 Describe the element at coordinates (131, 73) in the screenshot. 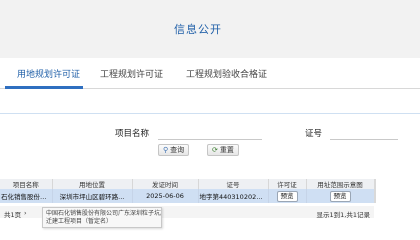

I see `tab-construction-permit: 工程规划许可证` at that location.